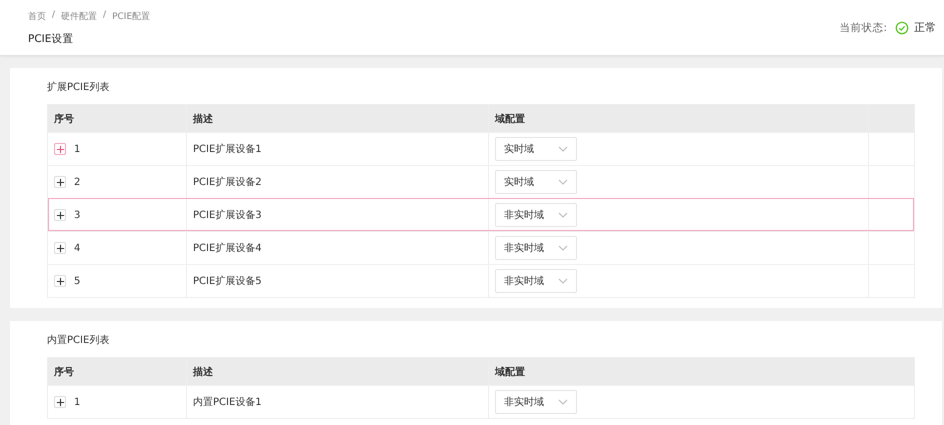 The image size is (944, 425). What do you see at coordinates (131, 16) in the screenshot?
I see `breadcrumb-link: PCIE配置` at bounding box center [131, 16].